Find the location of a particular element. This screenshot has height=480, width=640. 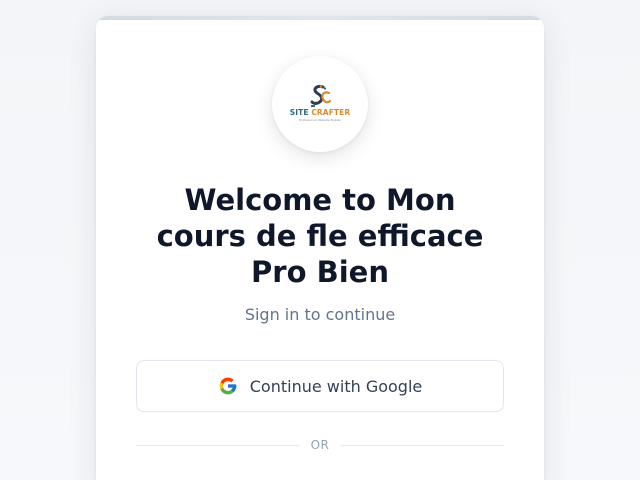

divider-text: OR is located at coordinates (320, 445).